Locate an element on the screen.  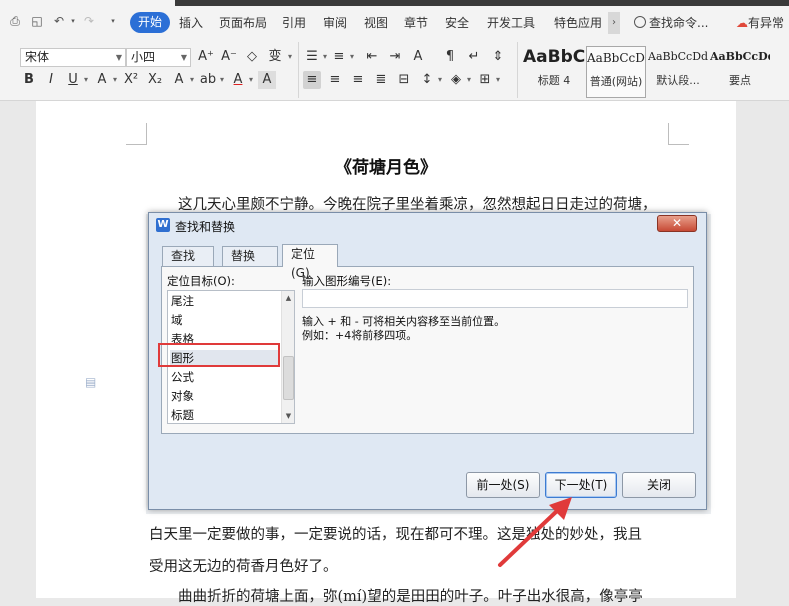
tab-developer-tools: 开发工具 is located at coordinates (511, 23).